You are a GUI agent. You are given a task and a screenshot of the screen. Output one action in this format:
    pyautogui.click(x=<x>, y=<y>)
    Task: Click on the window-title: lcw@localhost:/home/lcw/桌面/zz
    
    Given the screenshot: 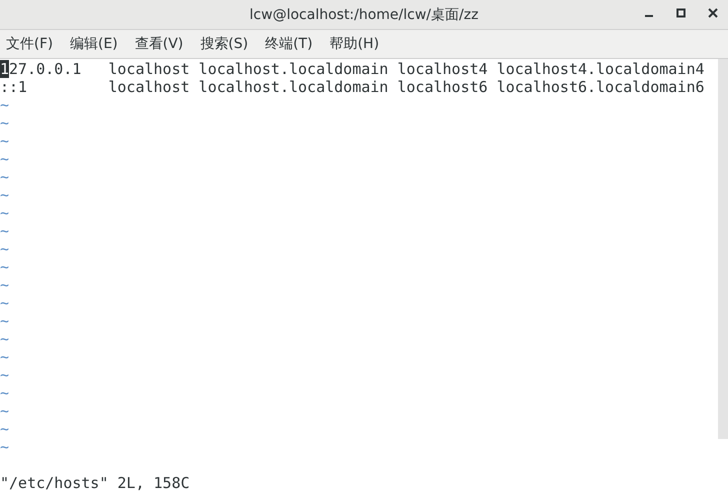 What is the action you would take?
    pyautogui.click(x=364, y=15)
    